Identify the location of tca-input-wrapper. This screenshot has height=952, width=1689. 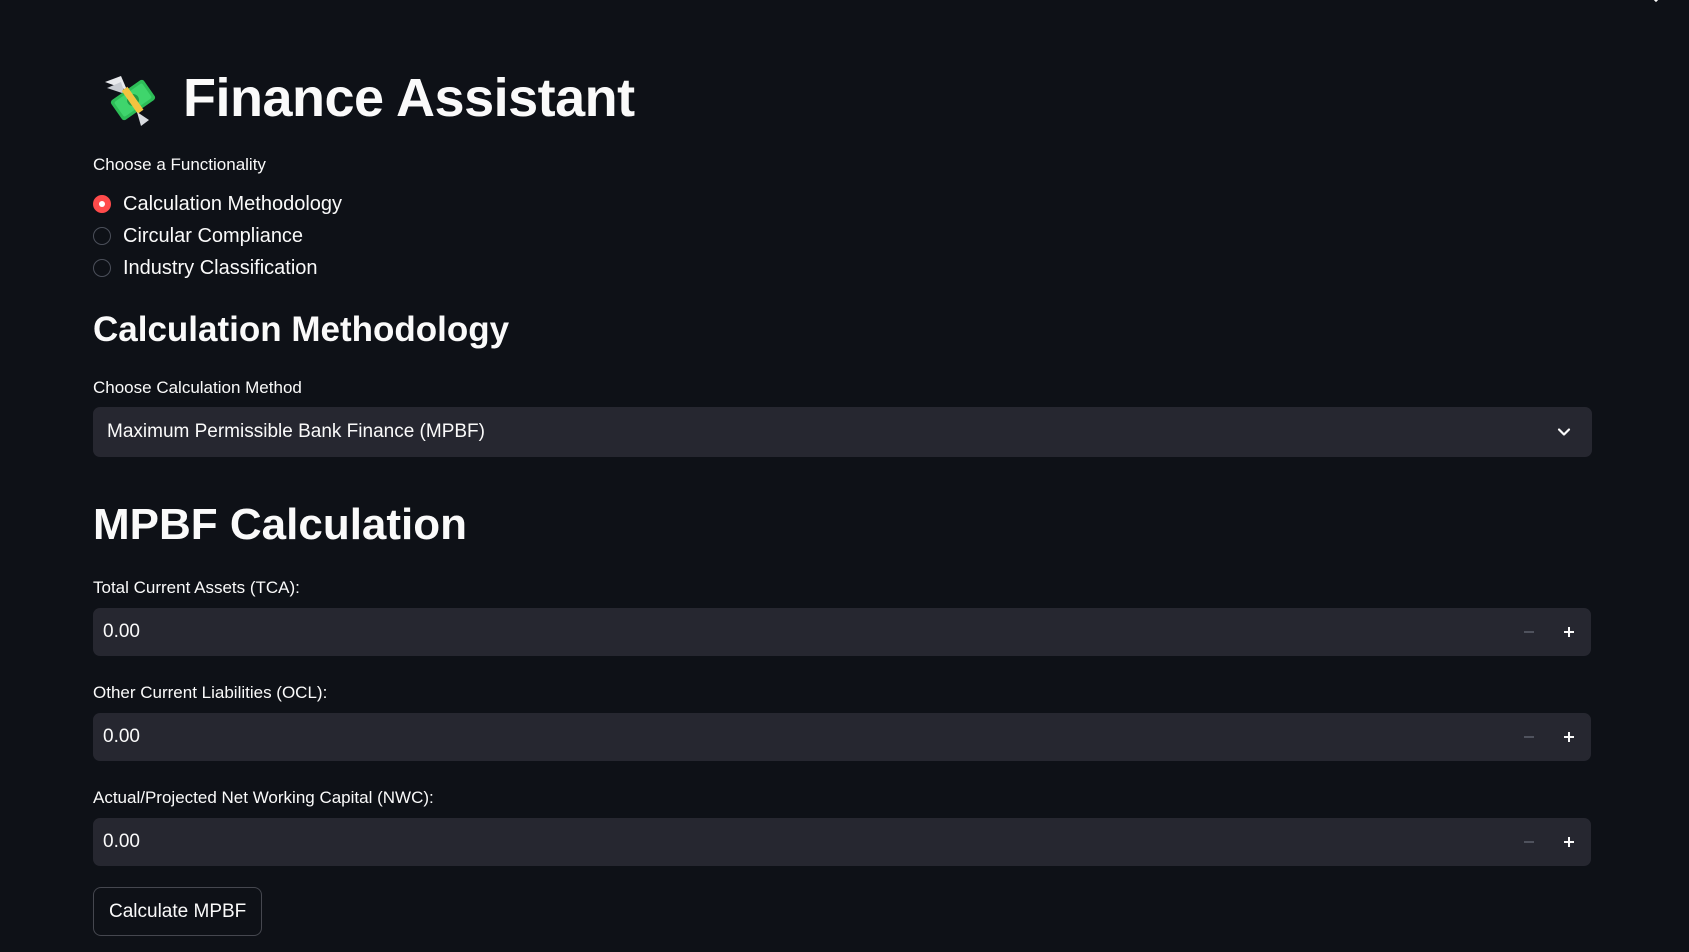
(842, 632).